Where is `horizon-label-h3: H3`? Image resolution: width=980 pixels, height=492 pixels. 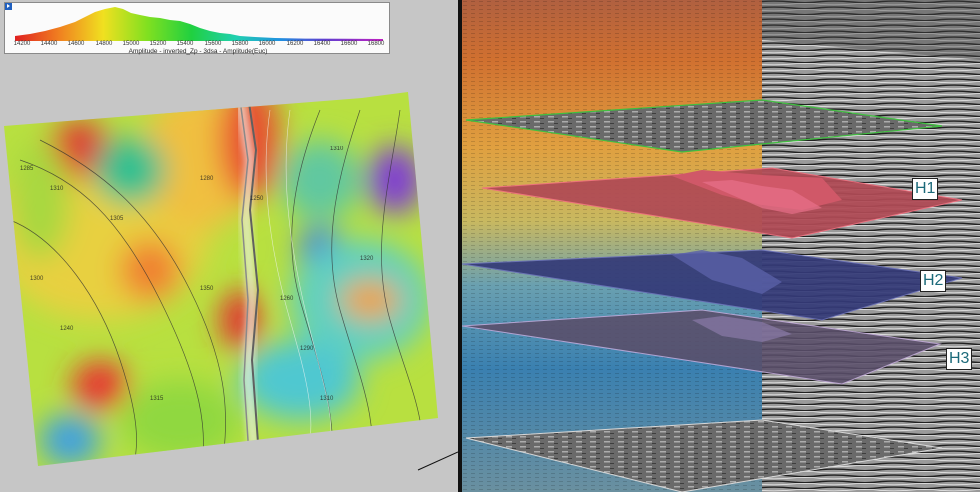
horizon-label-h3: H3 is located at coordinates (959, 359).